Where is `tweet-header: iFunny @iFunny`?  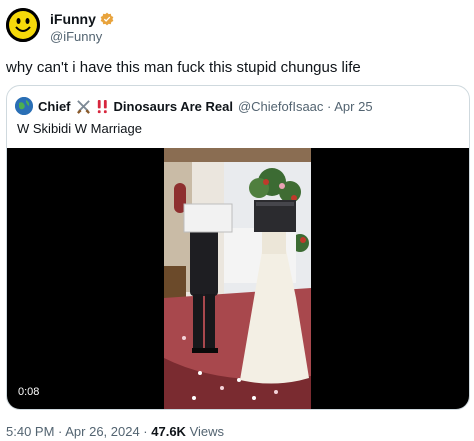 tweet-header: iFunny @iFunny is located at coordinates (236, 28).